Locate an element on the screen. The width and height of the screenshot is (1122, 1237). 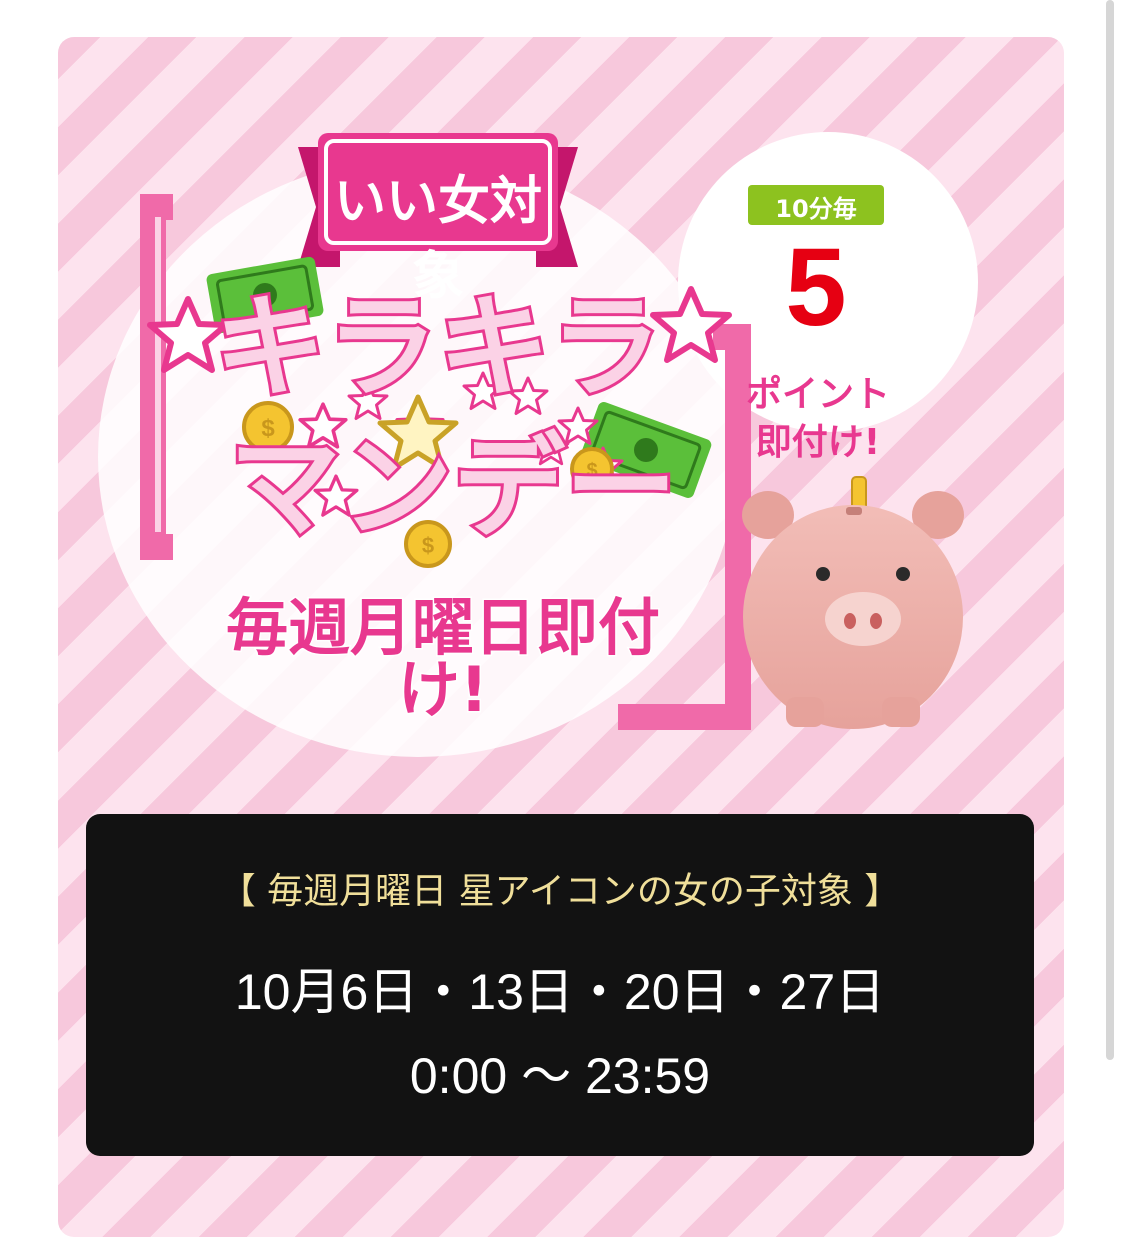
badge-interval: 10分毎 is located at coordinates (816, 209).